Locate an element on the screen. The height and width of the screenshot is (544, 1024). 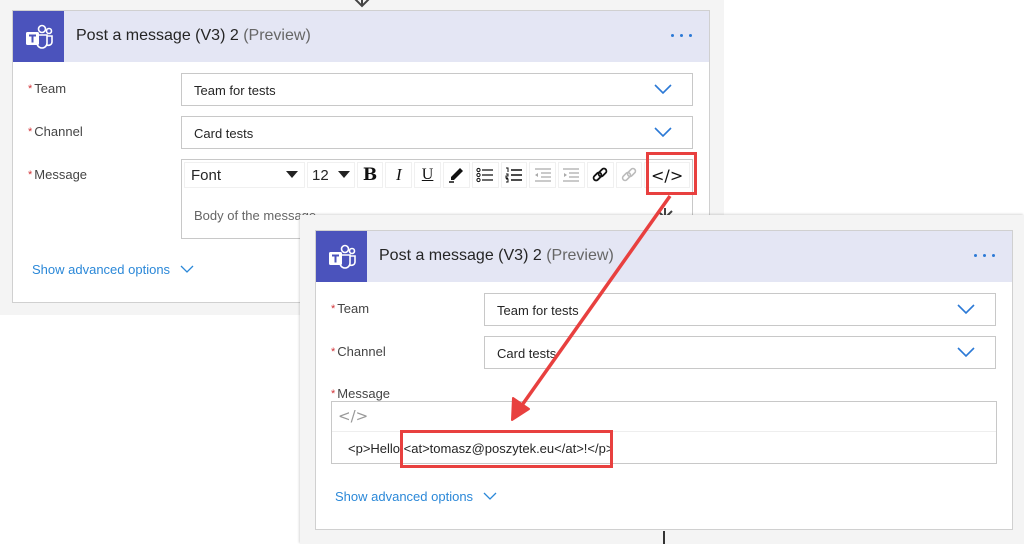
italic-icon: I is located at coordinates (398, 174).